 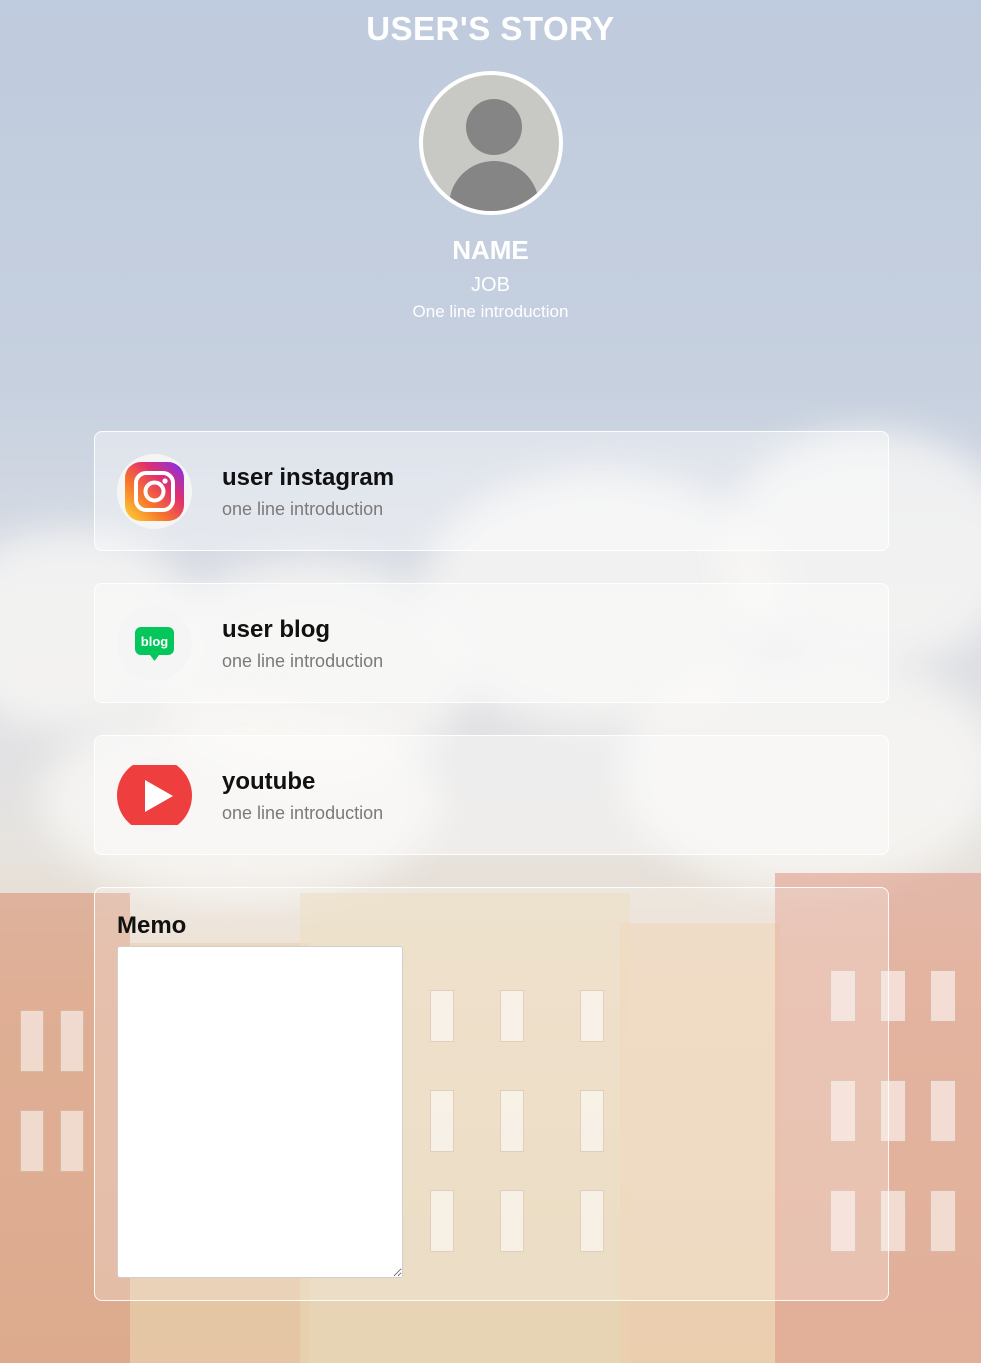 What do you see at coordinates (490, 285) in the screenshot?
I see `profile-job: JOB` at bounding box center [490, 285].